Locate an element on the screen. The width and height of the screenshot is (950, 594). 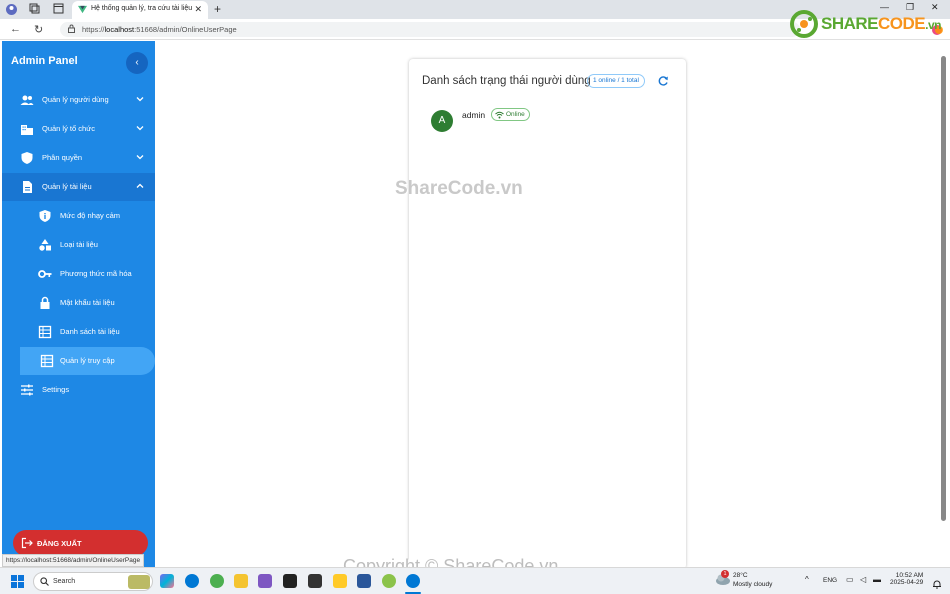
sidebar-item-sensitivity-level: Mức độ nhạy cảm is located at coordinates (78, 216).